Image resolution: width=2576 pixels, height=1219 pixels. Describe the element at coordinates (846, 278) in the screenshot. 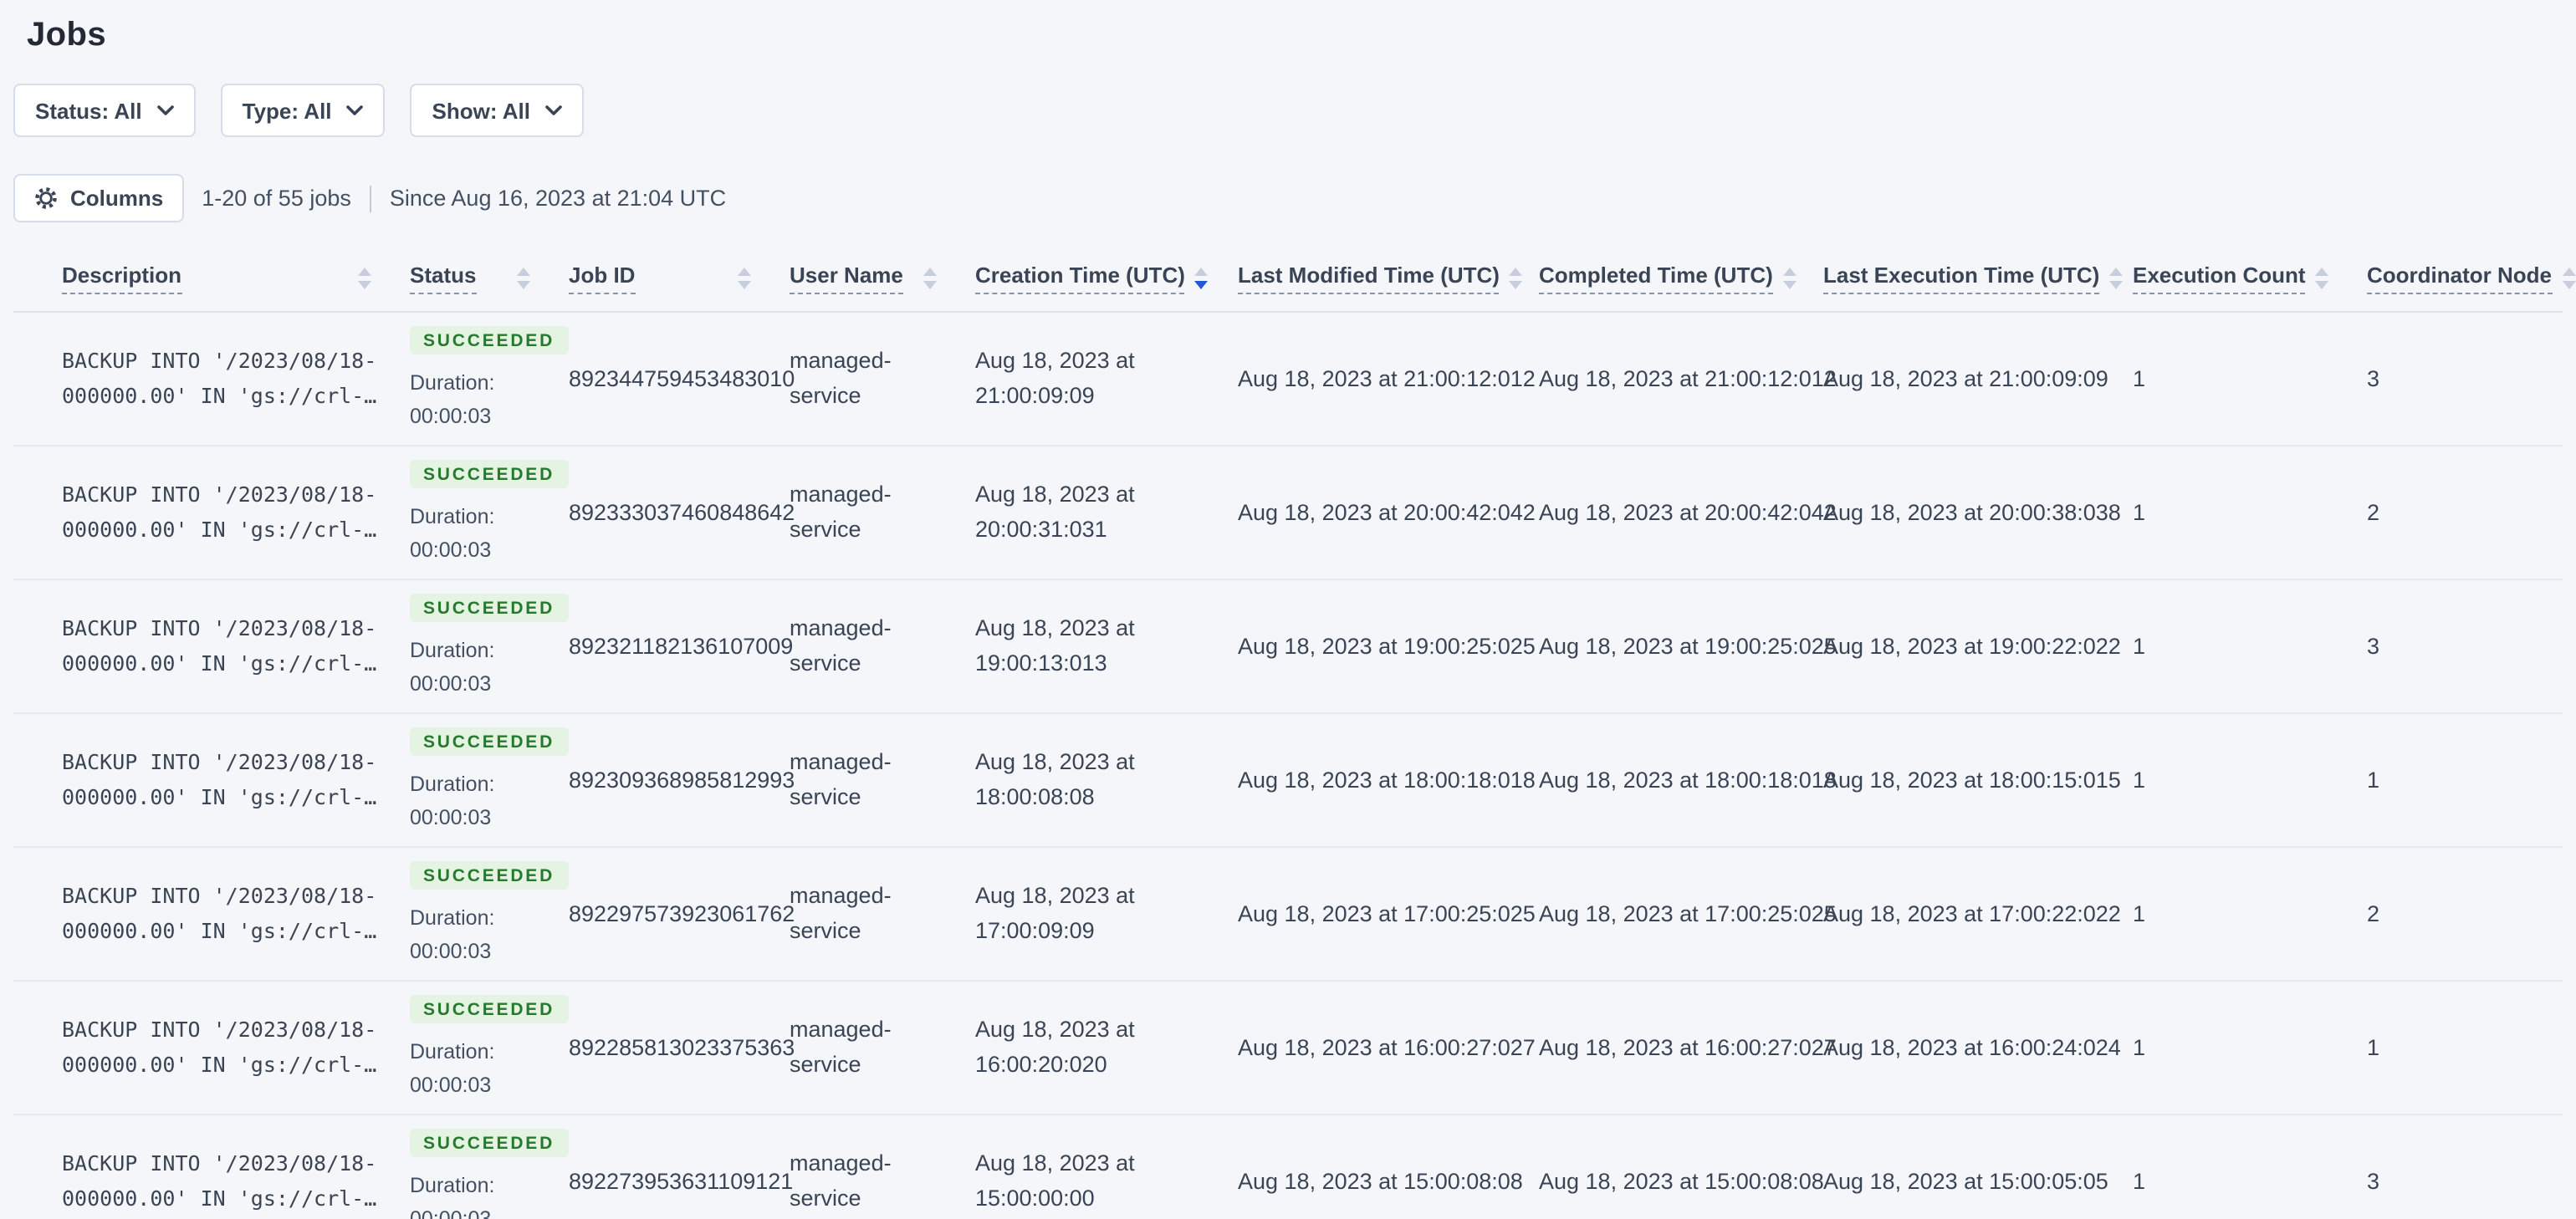

I see `column-header-label: User Name` at that location.